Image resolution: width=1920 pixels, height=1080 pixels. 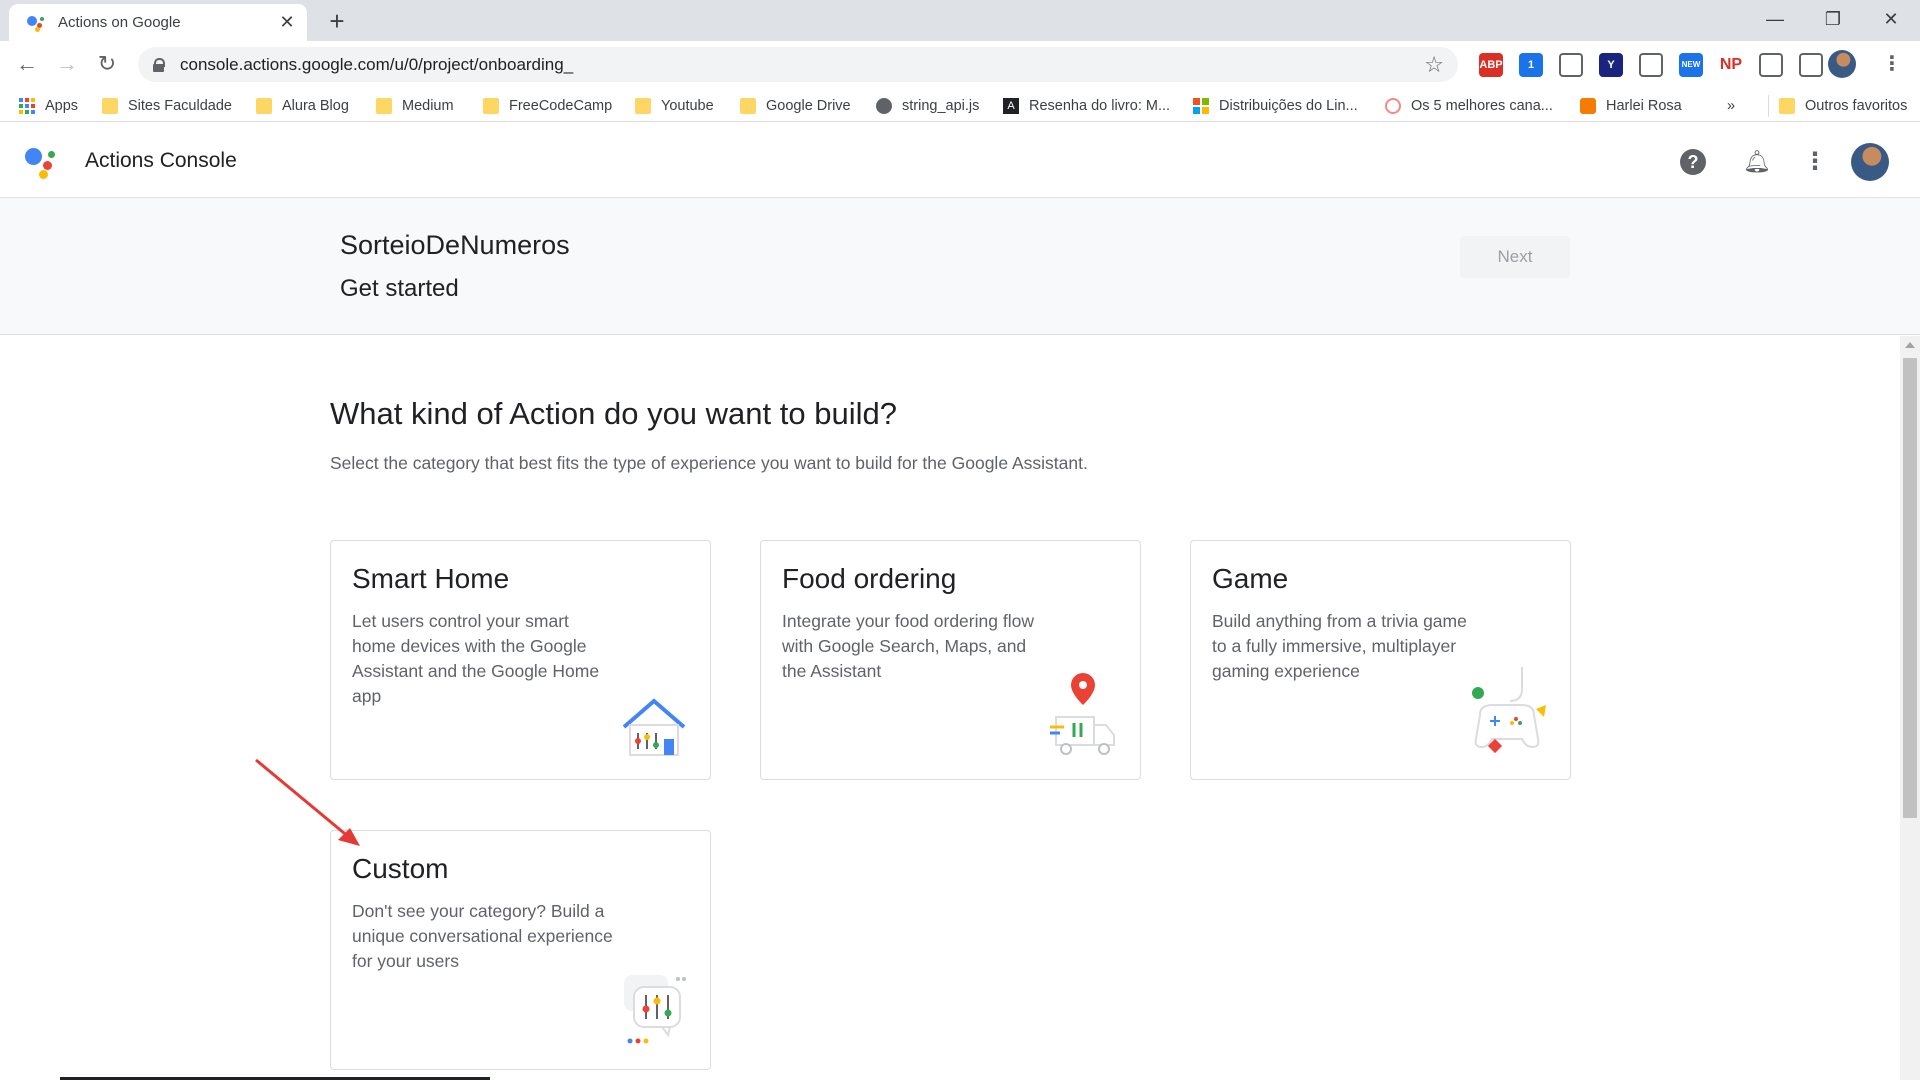 I want to click on reading-list-icon, so click(x=1811, y=65).